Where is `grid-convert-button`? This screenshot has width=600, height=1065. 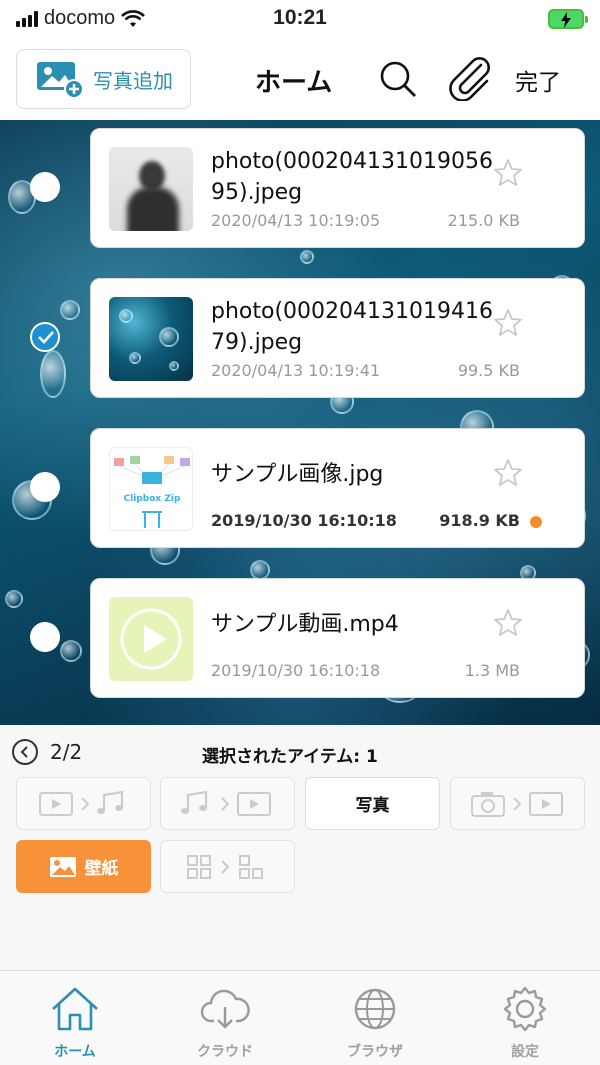 grid-convert-button is located at coordinates (227, 866).